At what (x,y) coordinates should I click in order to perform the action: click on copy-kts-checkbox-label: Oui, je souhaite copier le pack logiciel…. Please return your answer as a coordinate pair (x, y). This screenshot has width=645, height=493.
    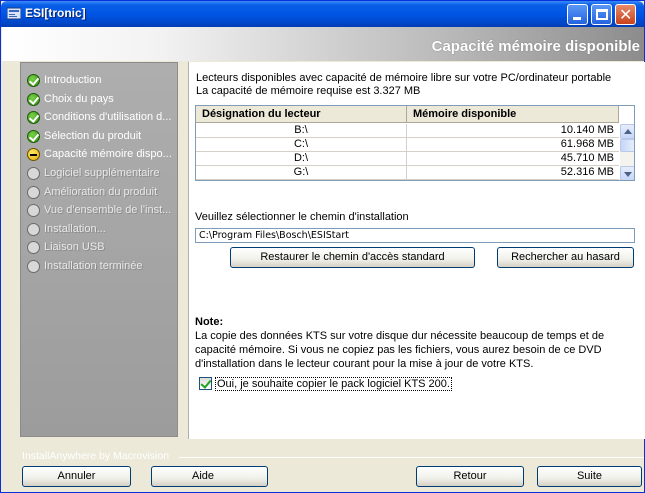
    Looking at the image, I should click on (333, 384).